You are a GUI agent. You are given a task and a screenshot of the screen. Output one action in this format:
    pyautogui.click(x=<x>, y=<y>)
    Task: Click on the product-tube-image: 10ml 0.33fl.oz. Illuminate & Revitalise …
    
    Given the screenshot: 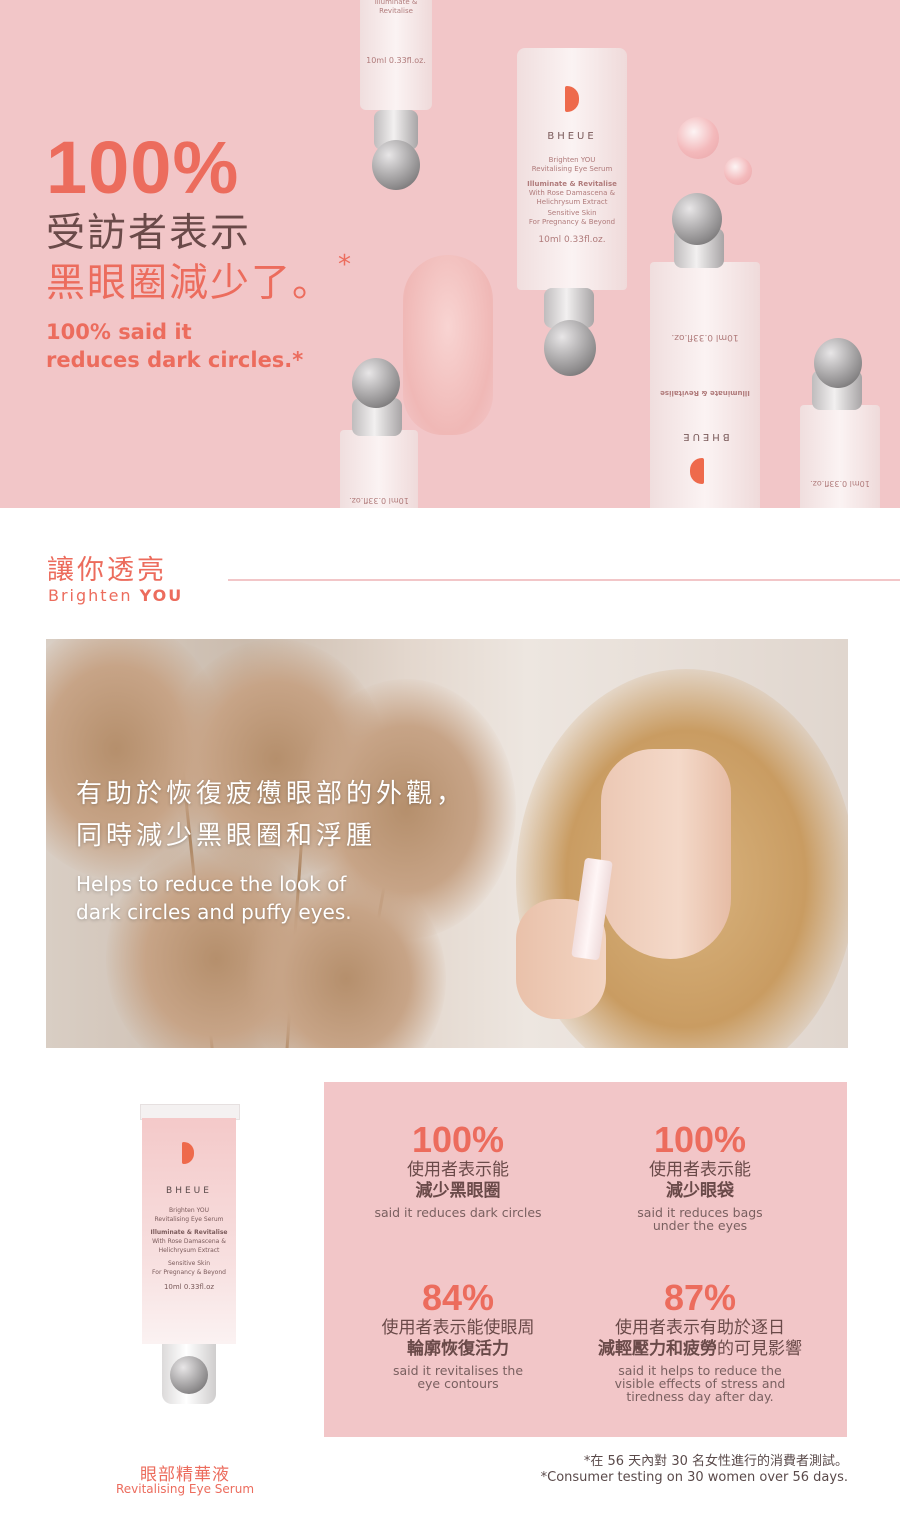 What is the action you would take?
    pyautogui.click(x=705, y=385)
    